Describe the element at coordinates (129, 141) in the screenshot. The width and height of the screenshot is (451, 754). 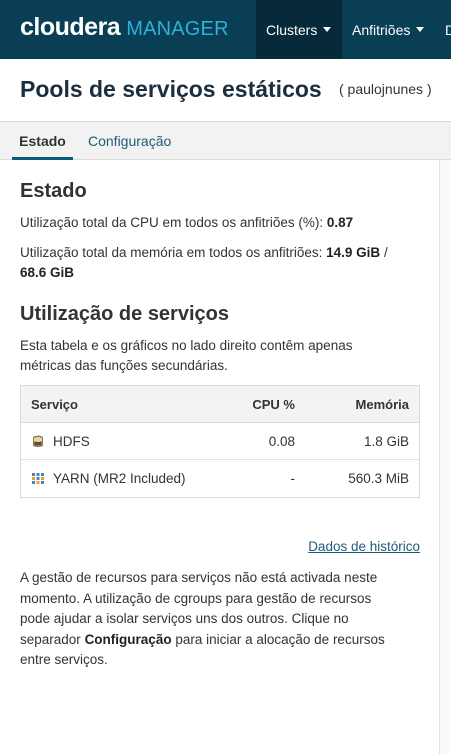
I see `tab-configuracao: Configuração` at that location.